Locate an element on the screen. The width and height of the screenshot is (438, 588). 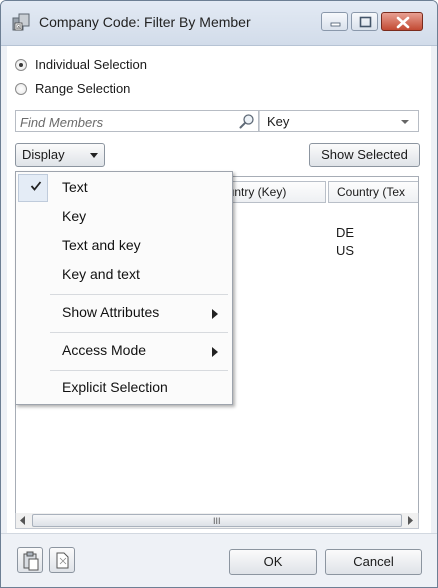
divider is located at coordinates (259, 121).